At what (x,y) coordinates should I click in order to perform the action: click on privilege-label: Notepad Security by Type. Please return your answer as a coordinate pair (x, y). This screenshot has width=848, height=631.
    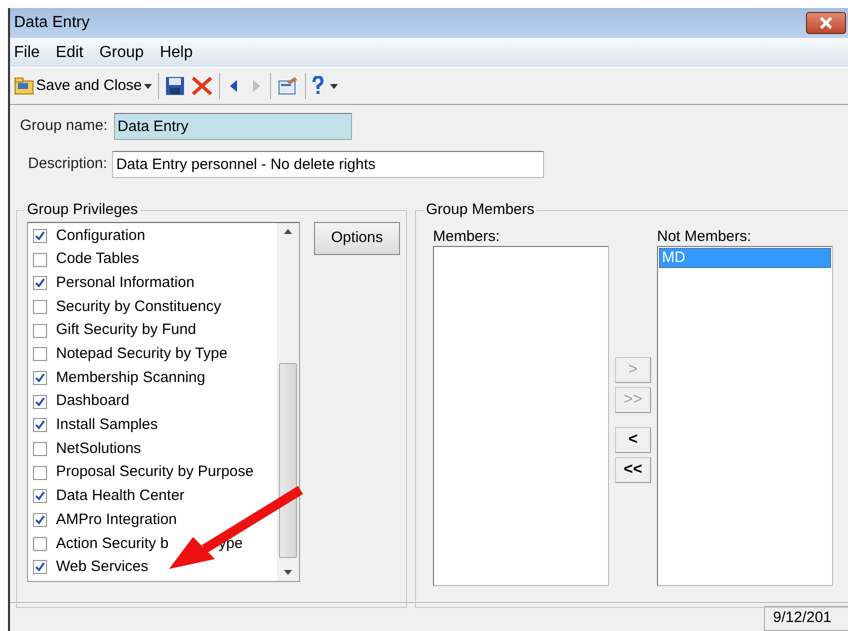
    Looking at the image, I should click on (142, 354).